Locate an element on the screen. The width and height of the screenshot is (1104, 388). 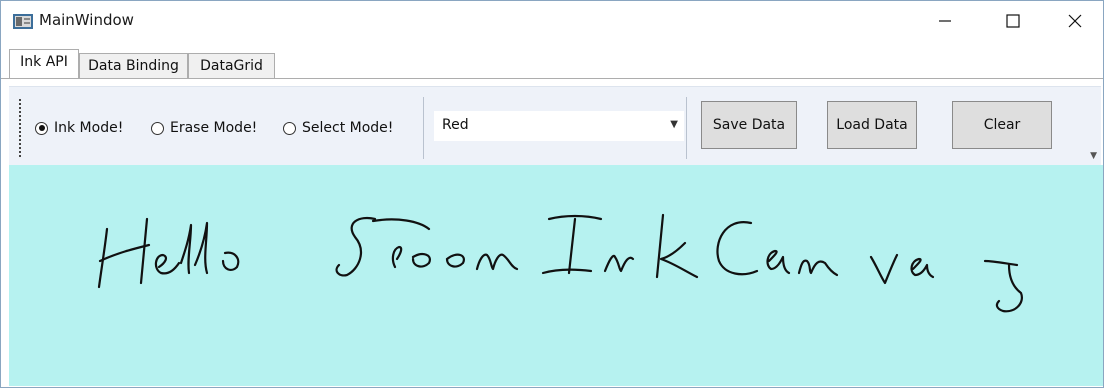
clear-button: Clear is located at coordinates (1002, 125).